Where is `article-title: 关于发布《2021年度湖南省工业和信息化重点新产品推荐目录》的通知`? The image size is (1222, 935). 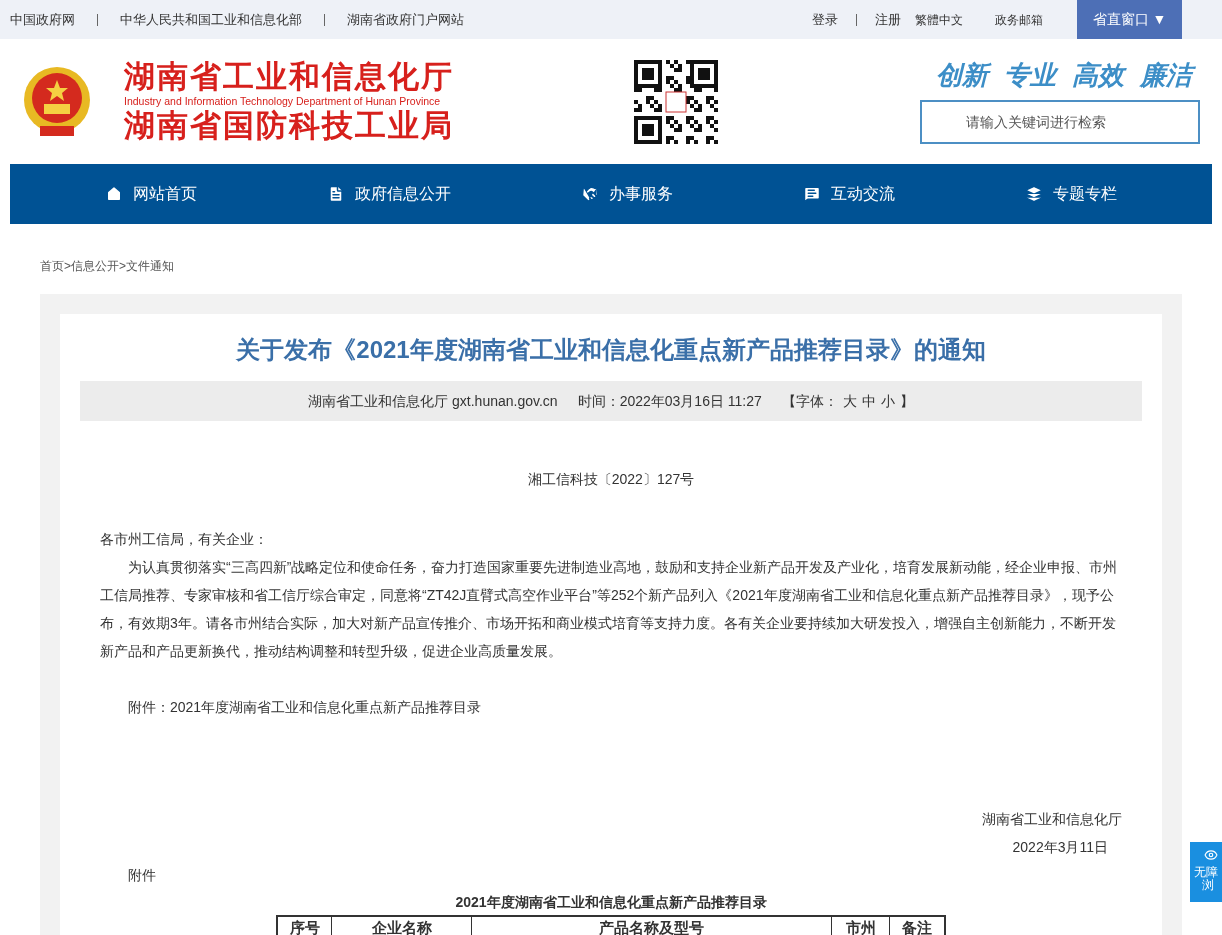
article-title: 关于发布《2021年度湖南省工业和信息化重点新产品推荐目录》的通知 is located at coordinates (611, 350).